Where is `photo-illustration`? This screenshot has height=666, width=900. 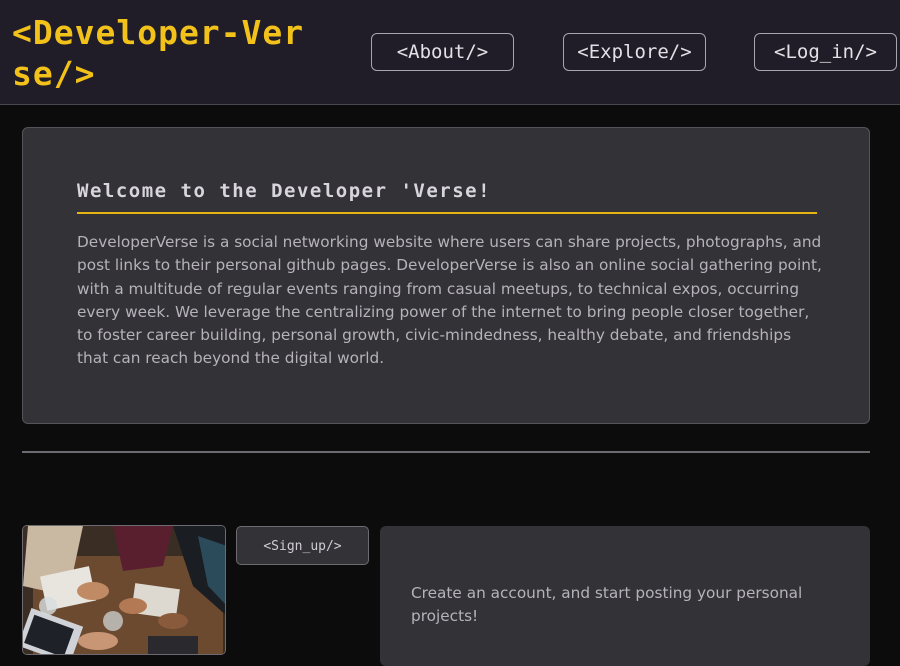 photo-illustration is located at coordinates (124, 590).